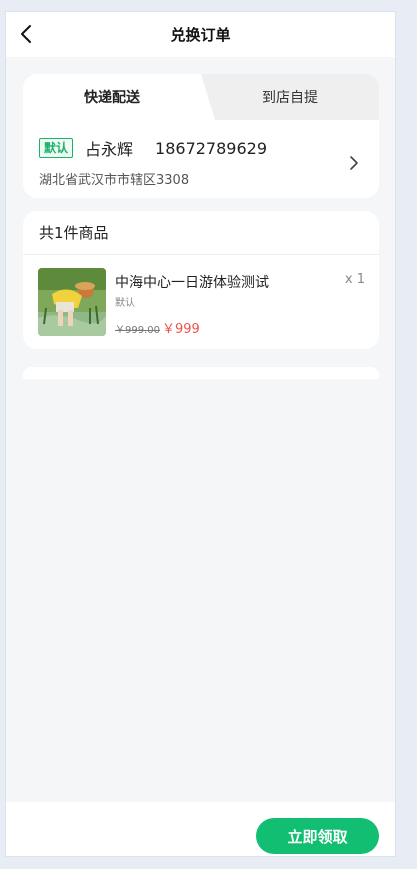 The height and width of the screenshot is (869, 417). What do you see at coordinates (72, 302) in the screenshot?
I see `product-image` at bounding box center [72, 302].